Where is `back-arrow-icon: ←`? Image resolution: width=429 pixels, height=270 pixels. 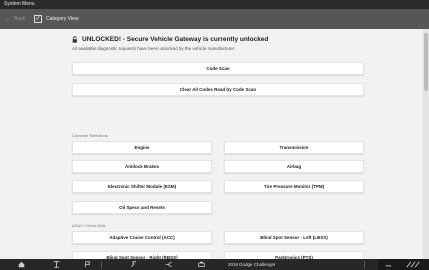
back-arrow-icon: ← is located at coordinates (7, 19).